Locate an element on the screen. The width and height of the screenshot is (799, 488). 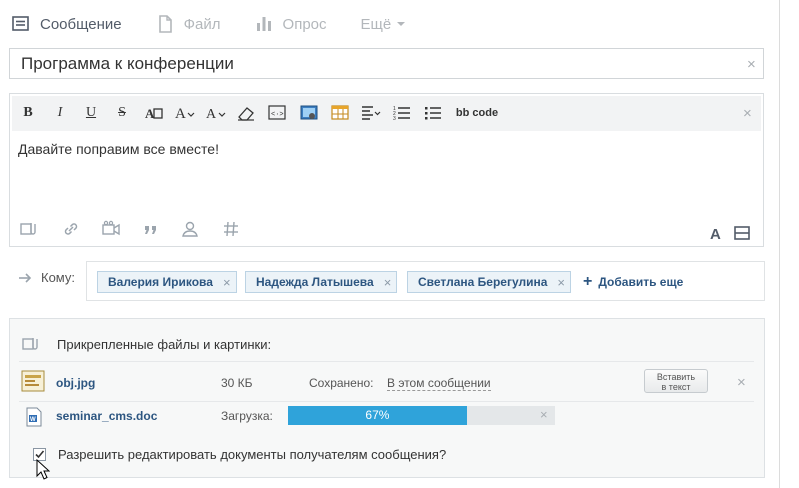
file-name-link: seminar_cms.doc is located at coordinates (106, 416).